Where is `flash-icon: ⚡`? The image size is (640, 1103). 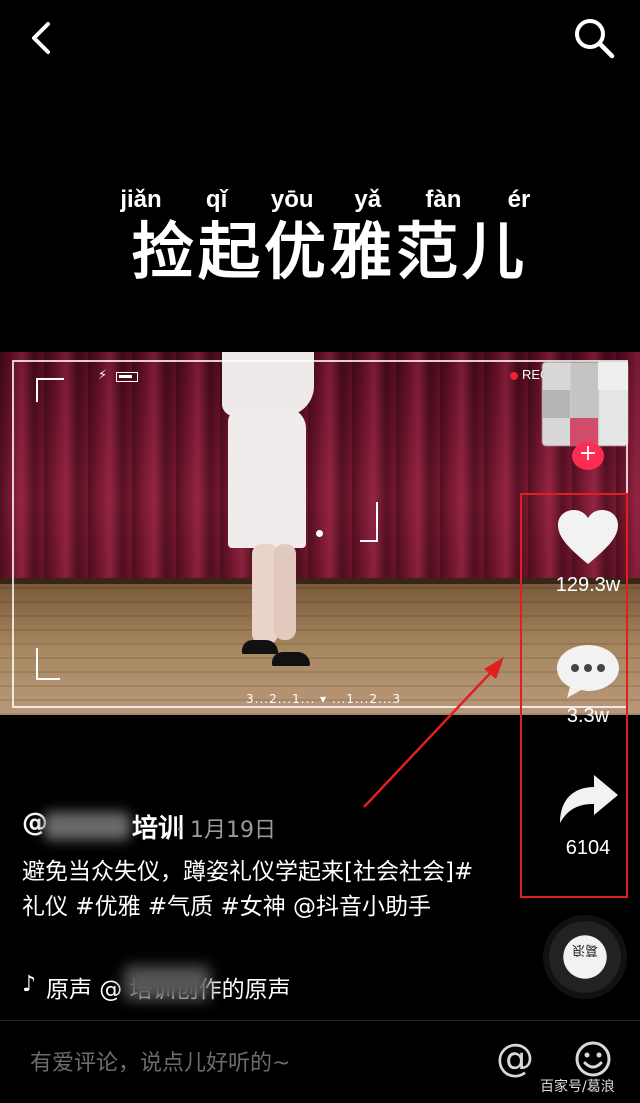
flash-icon: ⚡ is located at coordinates (103, 375).